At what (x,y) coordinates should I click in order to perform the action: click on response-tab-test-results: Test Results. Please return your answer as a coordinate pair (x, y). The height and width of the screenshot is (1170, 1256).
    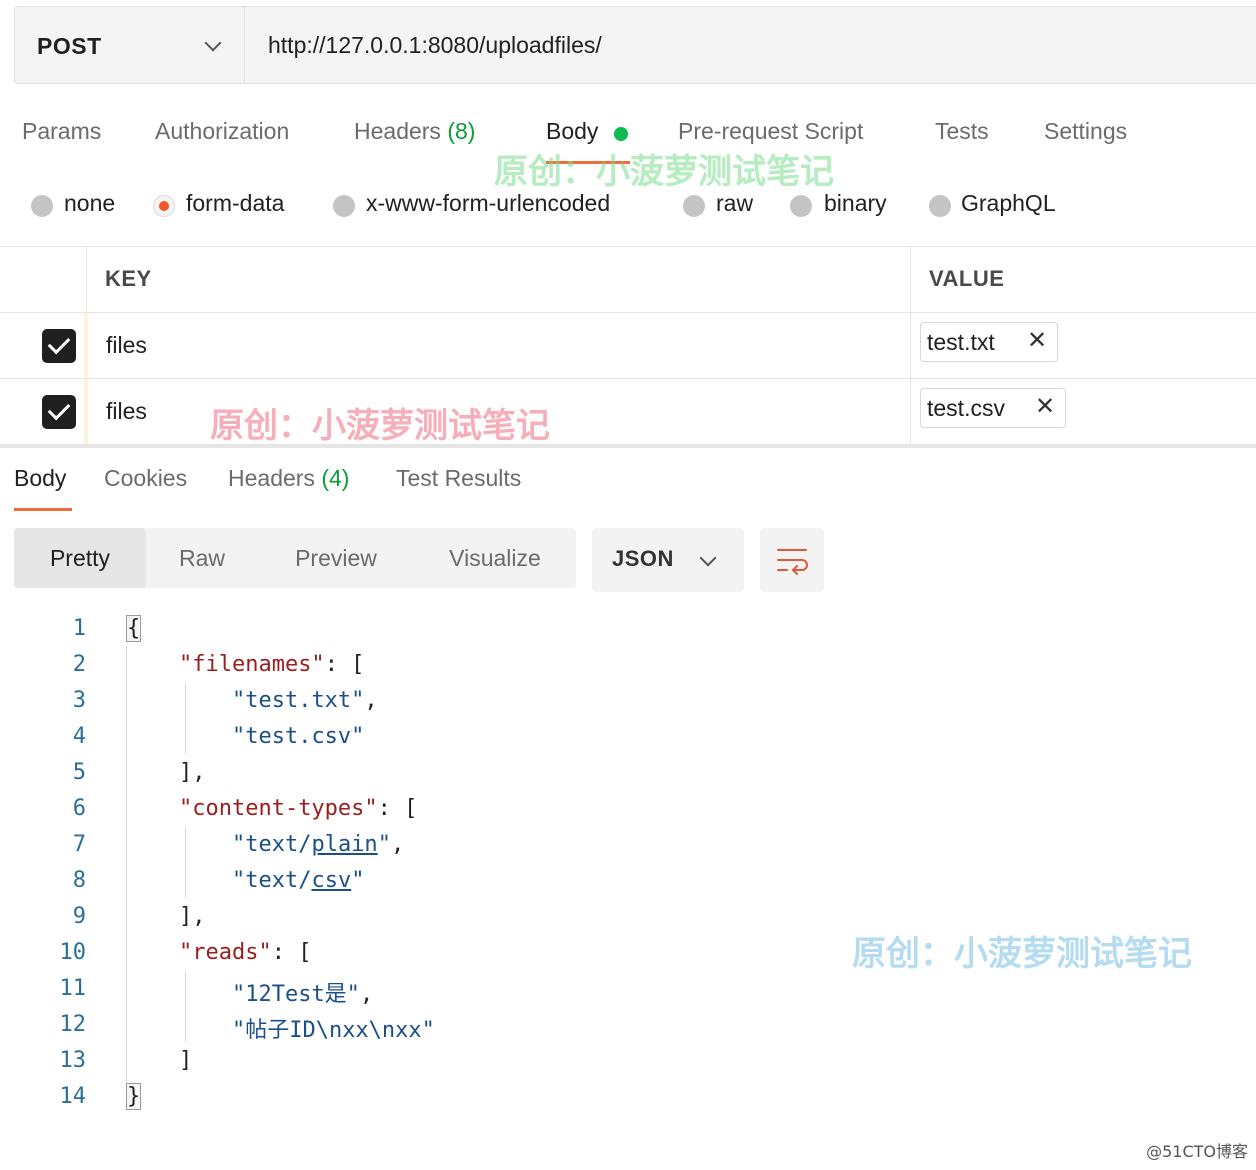
    Looking at the image, I should click on (458, 478).